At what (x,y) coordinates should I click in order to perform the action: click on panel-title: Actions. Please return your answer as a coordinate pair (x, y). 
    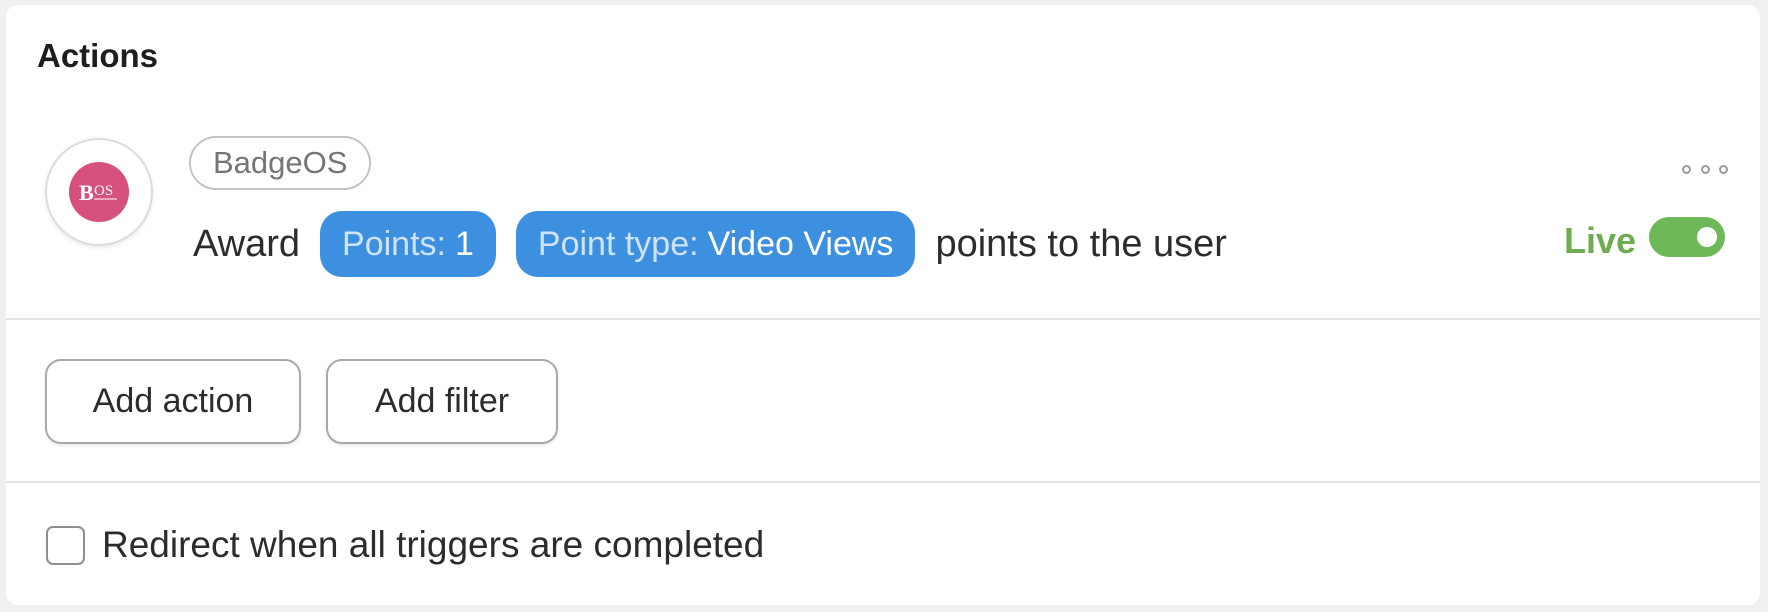
    Looking at the image, I should click on (98, 55).